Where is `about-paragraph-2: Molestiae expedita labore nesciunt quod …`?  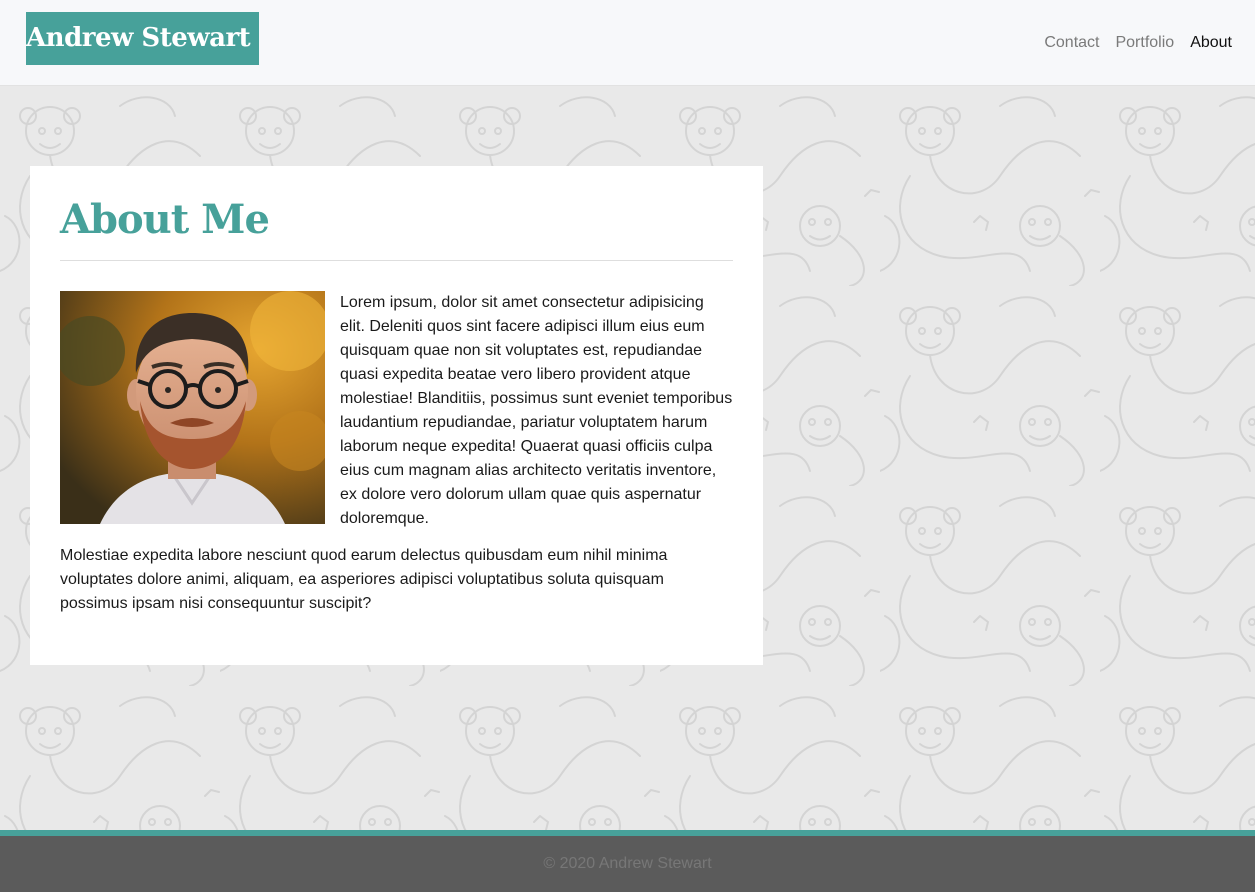 about-paragraph-2: Molestiae expedita labore nesciunt quod … is located at coordinates (364, 579).